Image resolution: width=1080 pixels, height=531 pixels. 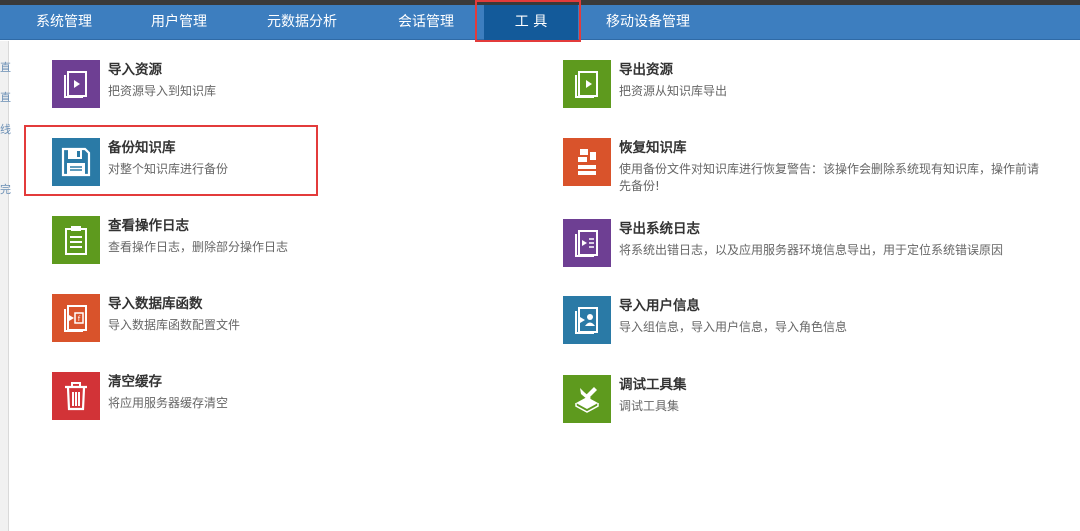 What do you see at coordinates (76, 240) in the screenshot?
I see `clipboard-icon` at bounding box center [76, 240].